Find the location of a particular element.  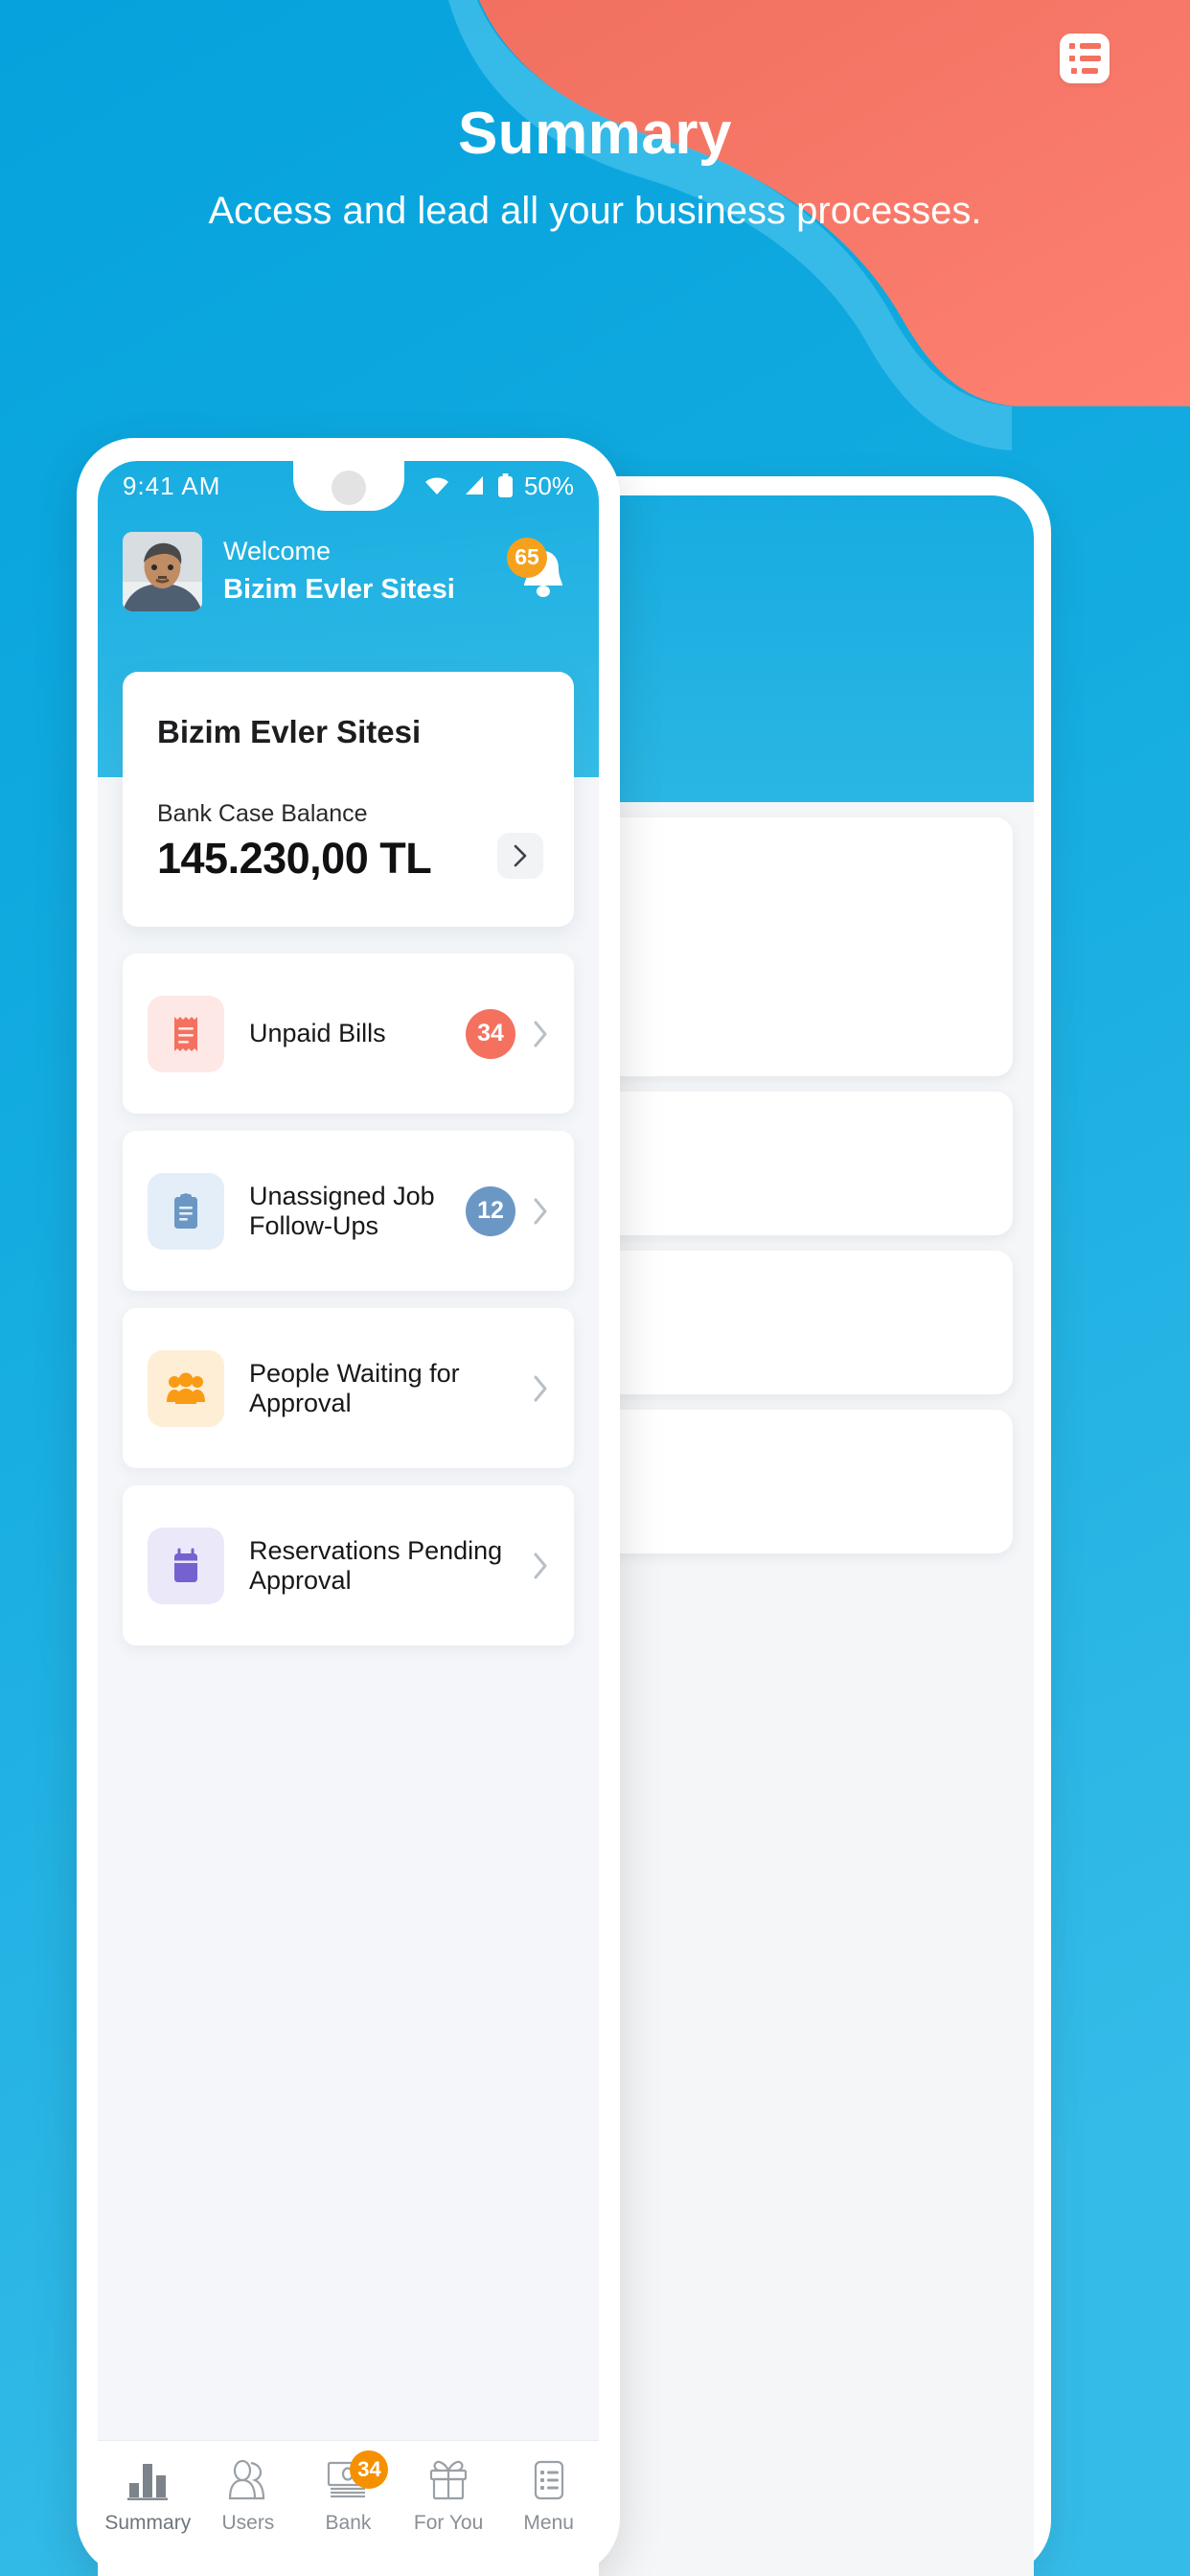

bottom-navigation: Summary Users 34 Bank For You Menu is located at coordinates (349, 2508).